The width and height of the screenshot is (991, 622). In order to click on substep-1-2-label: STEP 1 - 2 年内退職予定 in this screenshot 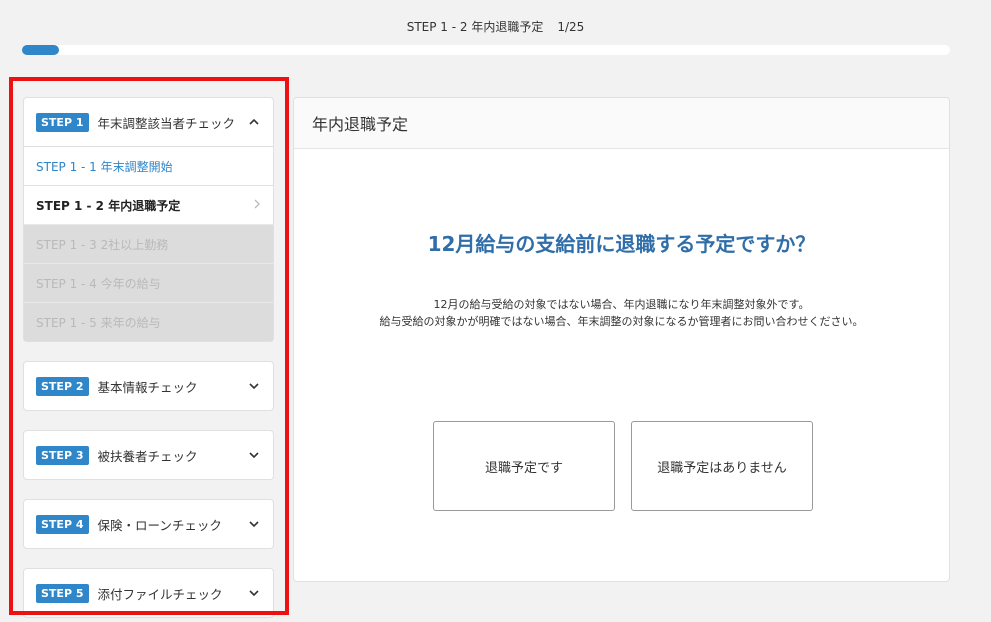, I will do `click(108, 205)`.